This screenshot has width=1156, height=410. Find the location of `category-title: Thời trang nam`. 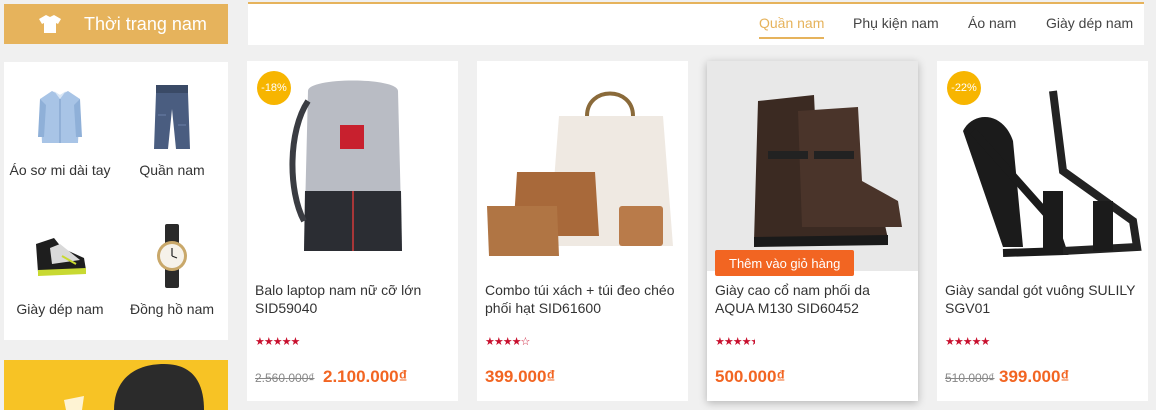

category-title: Thời trang nam is located at coordinates (145, 23).